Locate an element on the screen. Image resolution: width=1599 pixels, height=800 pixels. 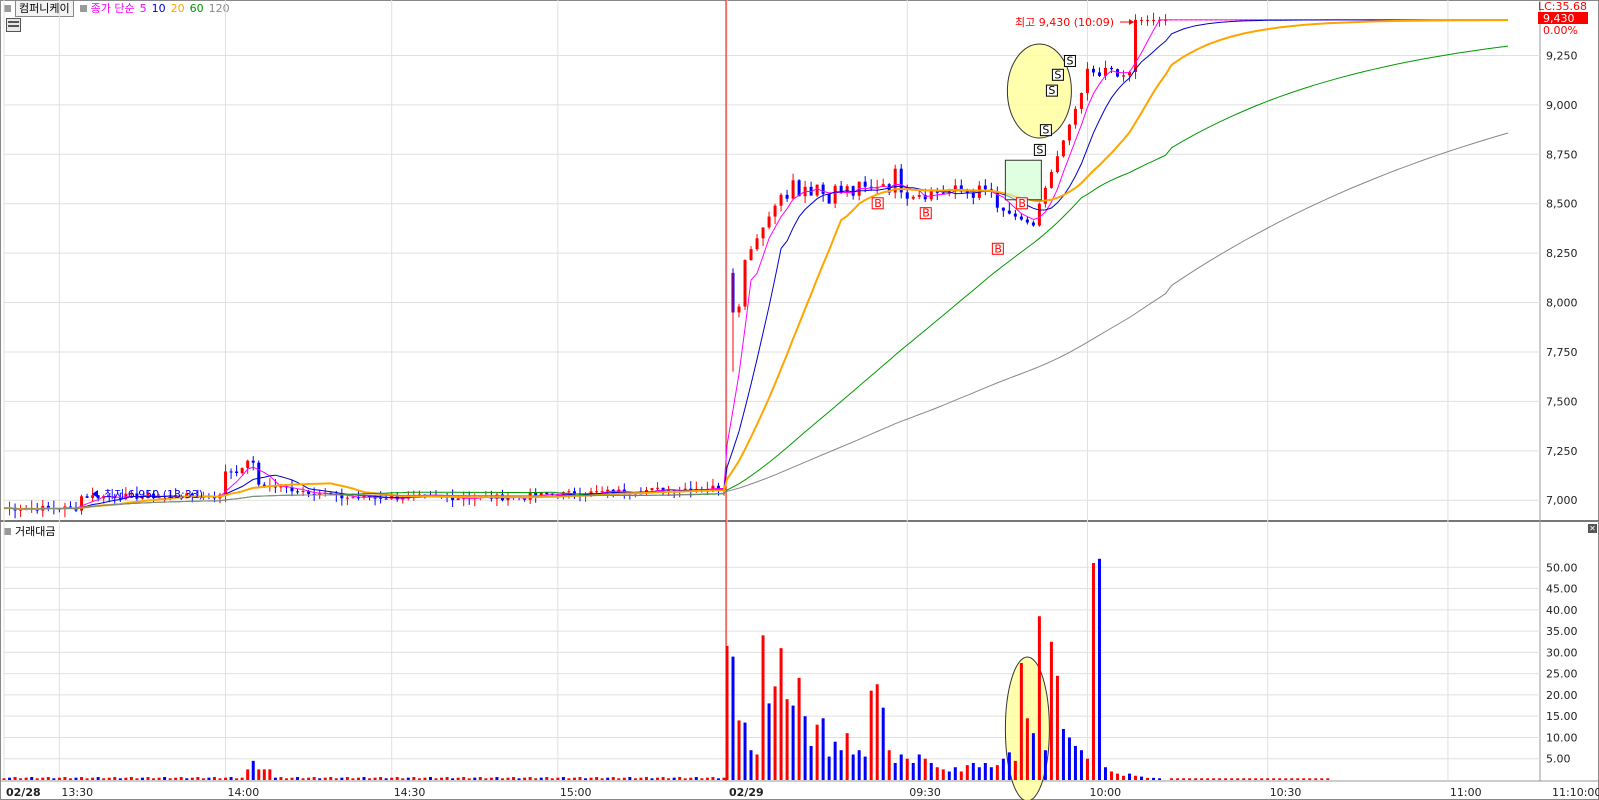
volume-tick-label-2: 40.00 is located at coordinates (1562, 610).